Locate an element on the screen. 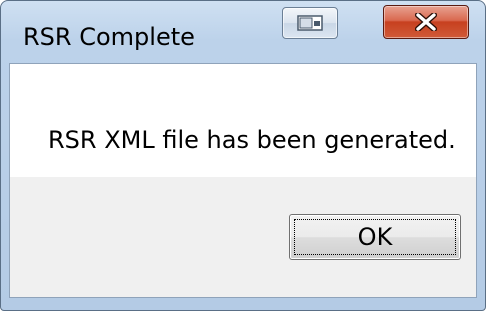  dialog-message: RSR XML file has been generated. is located at coordinates (252, 140).